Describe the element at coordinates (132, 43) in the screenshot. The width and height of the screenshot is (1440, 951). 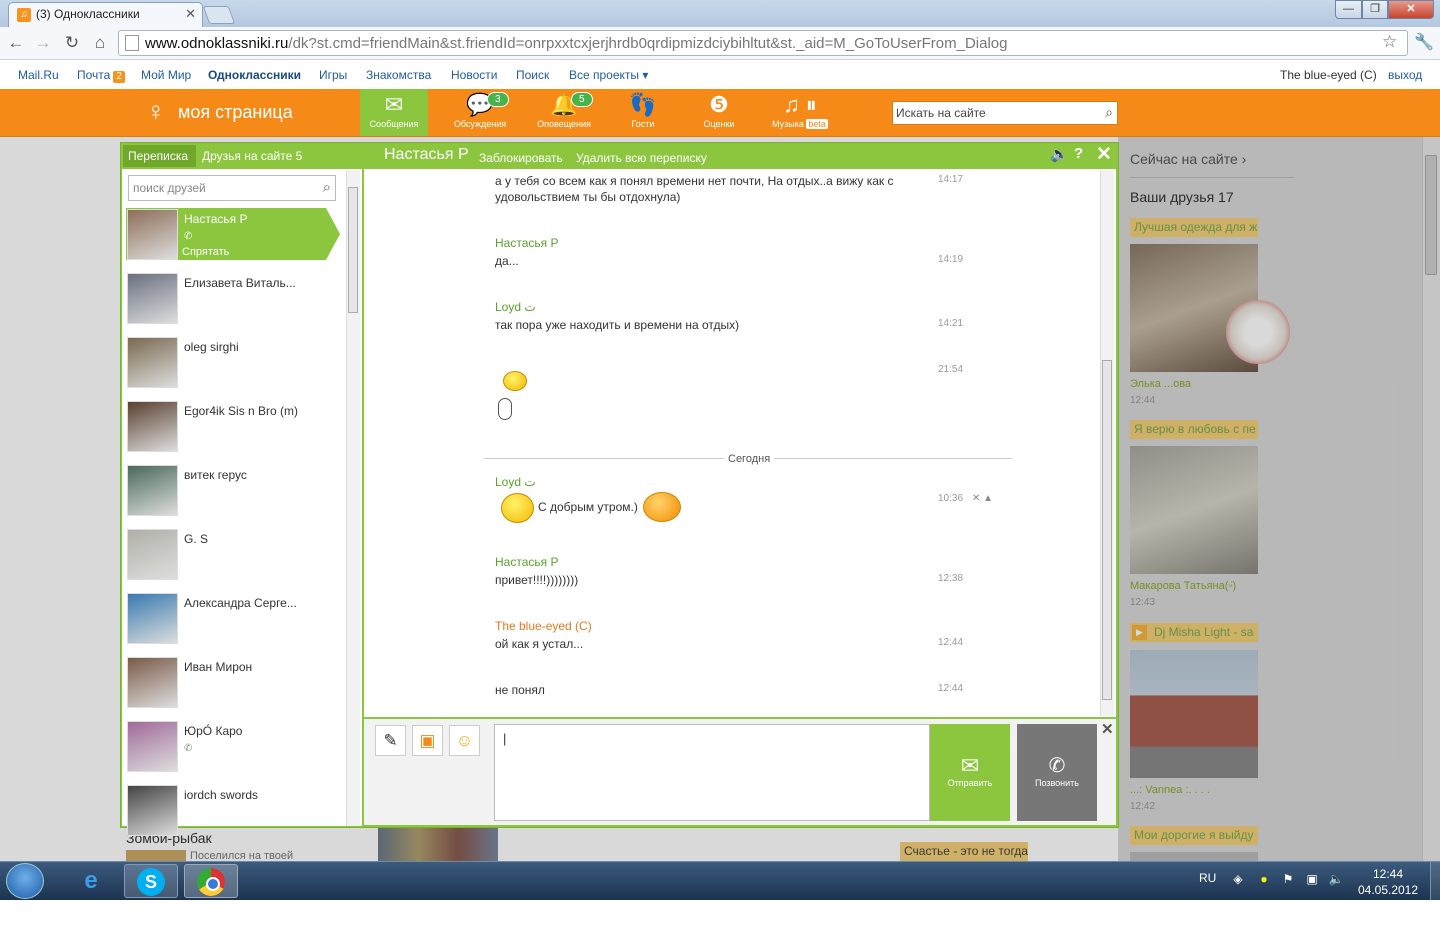
I see `page-icon` at that location.